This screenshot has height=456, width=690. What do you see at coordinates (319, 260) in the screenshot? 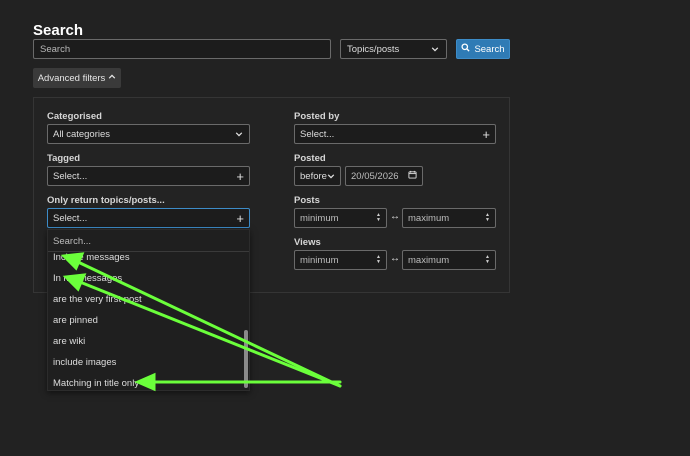
I see `views-min-placeholder: minimum` at bounding box center [319, 260].